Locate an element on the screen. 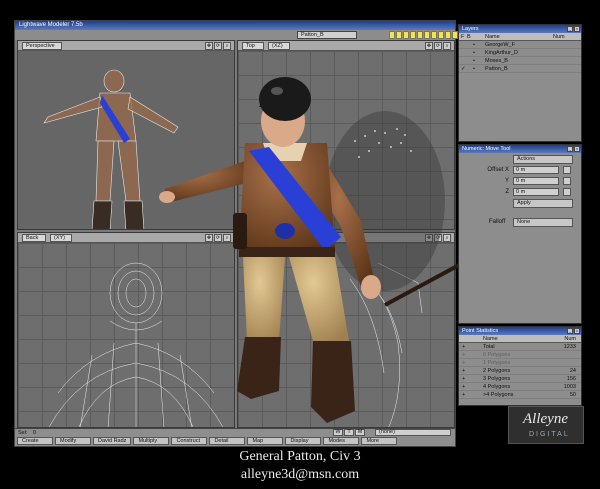 The image size is (600, 489). point-stats-row: +4 Polygons 1003 is located at coordinates (520, 387).